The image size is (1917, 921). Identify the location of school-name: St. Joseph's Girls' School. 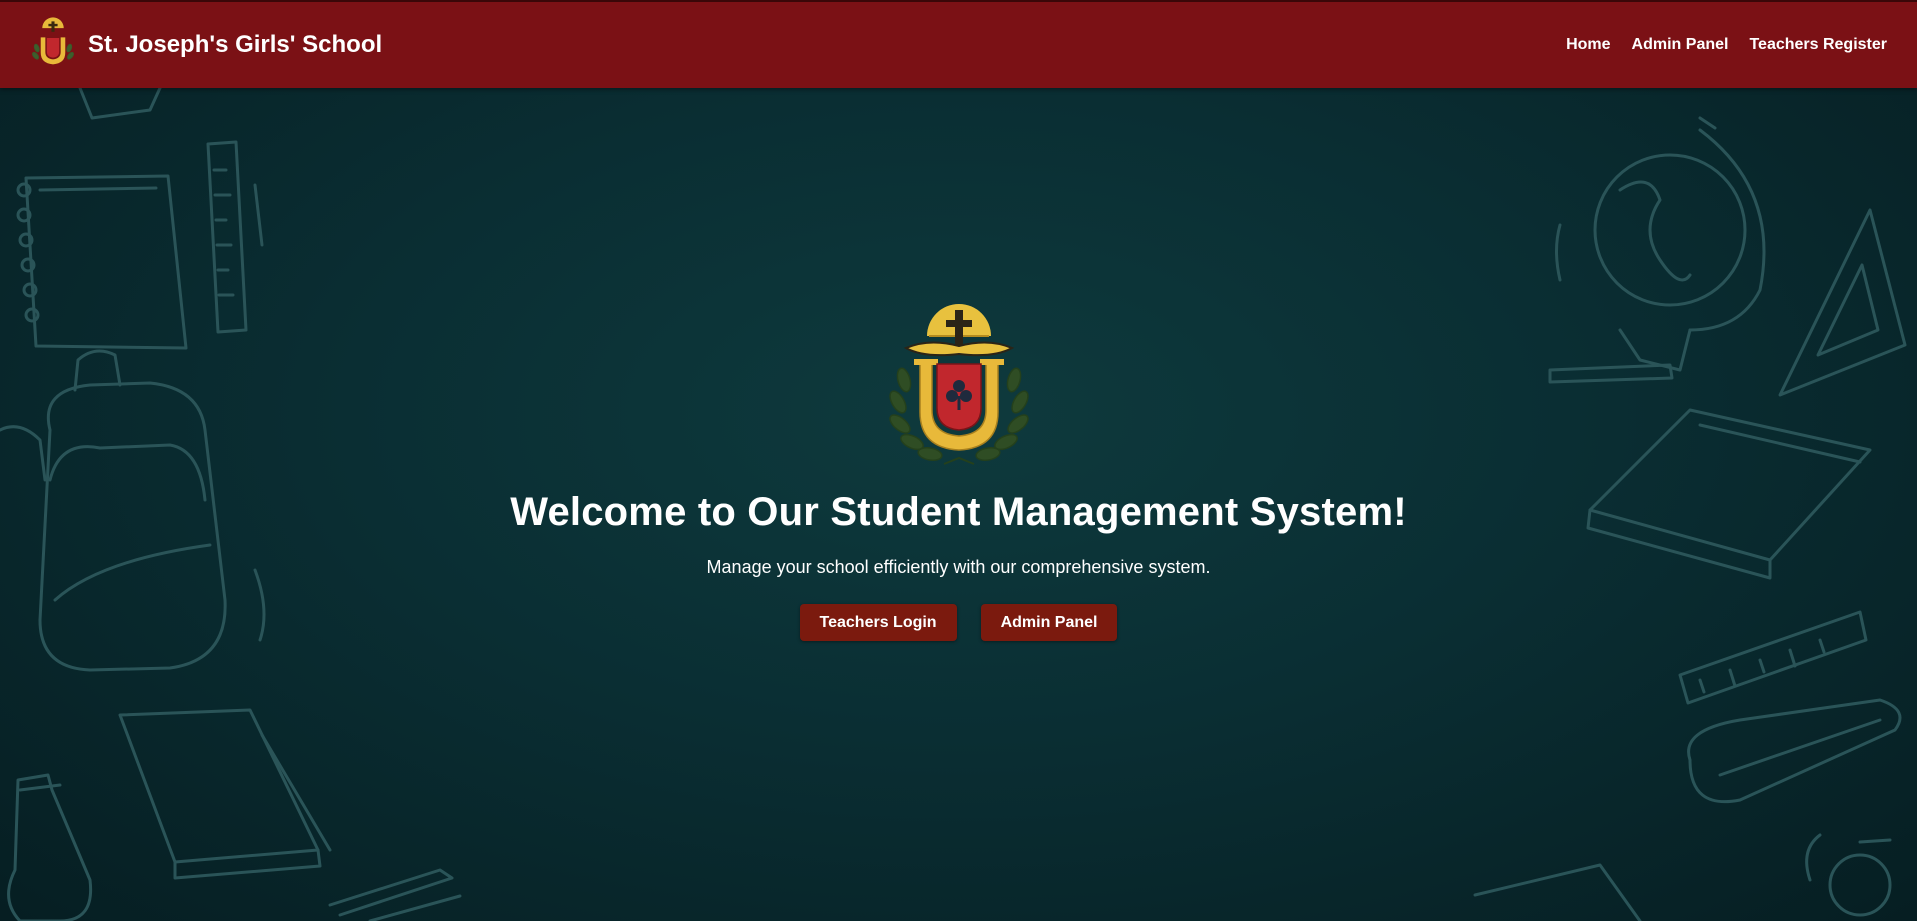
(235, 44).